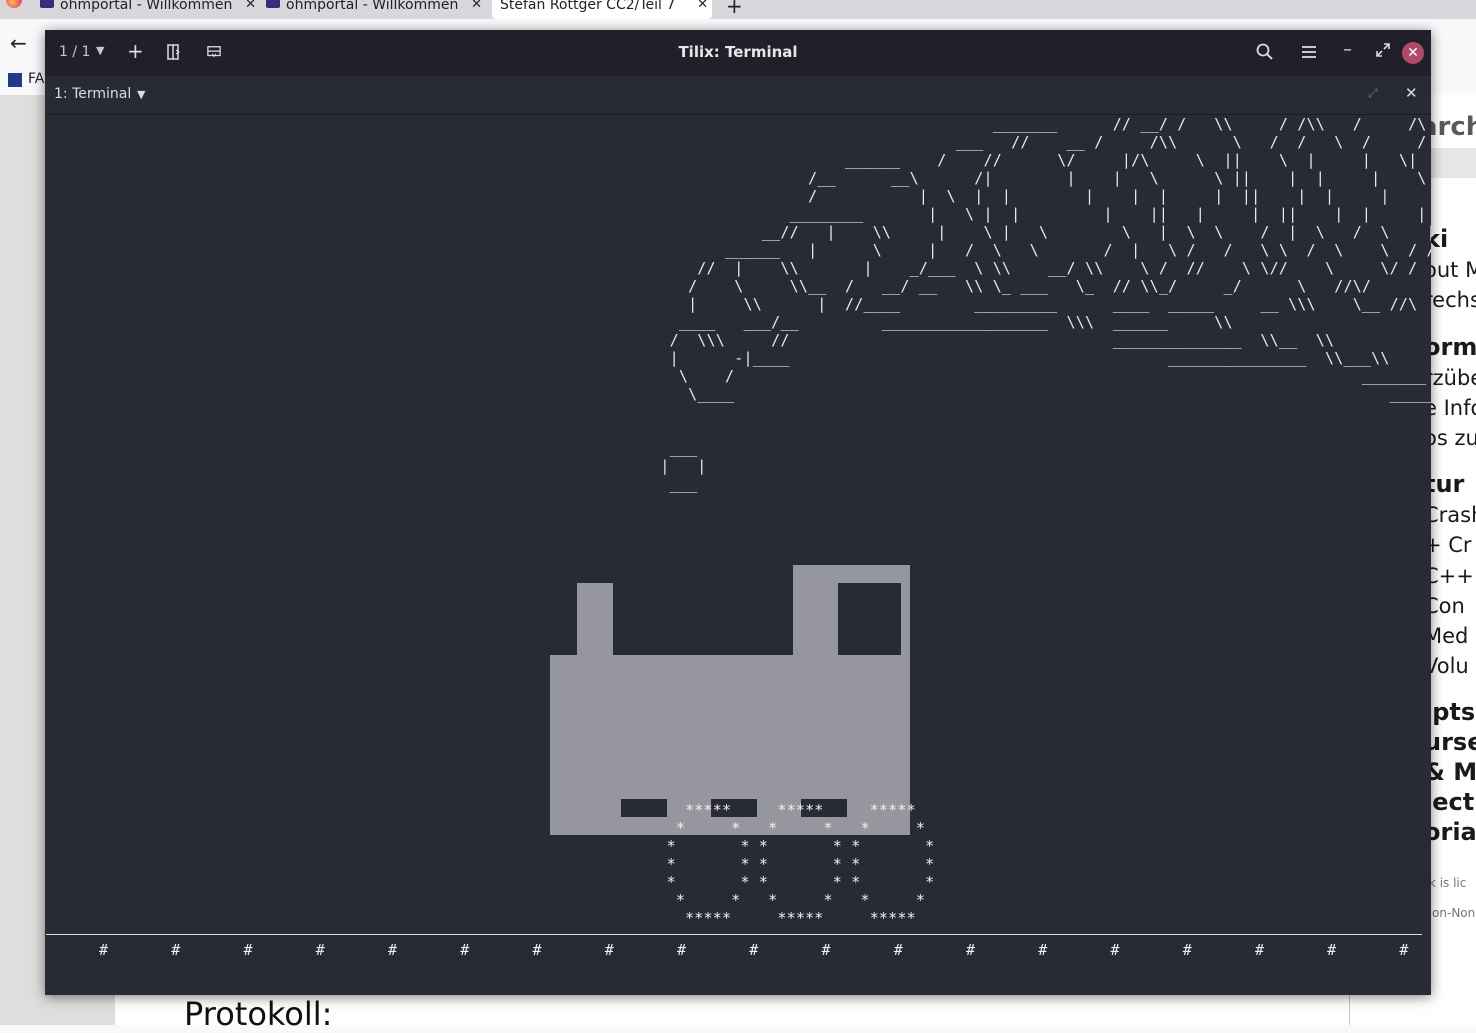 This screenshot has width=1476, height=1033. Describe the element at coordinates (1450, 270) in the screenshot. I see `sidebar-link: out M` at that location.